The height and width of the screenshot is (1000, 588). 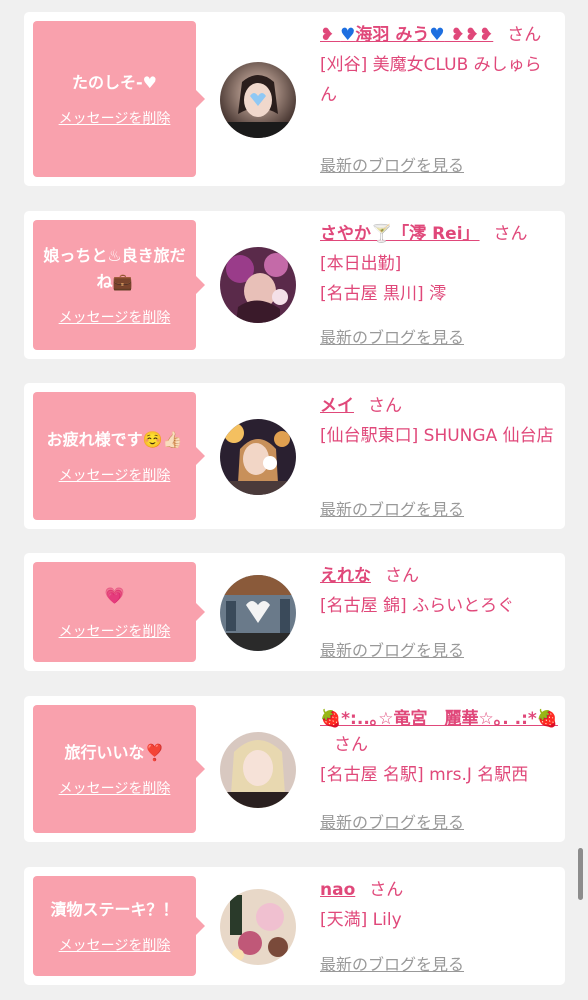 I want to click on girl-info: ❥ ♥海羽 みう♥ ❥❥❥ さん [刈谷] 美魔女CLUB みしゅらん, so click(x=439, y=66).